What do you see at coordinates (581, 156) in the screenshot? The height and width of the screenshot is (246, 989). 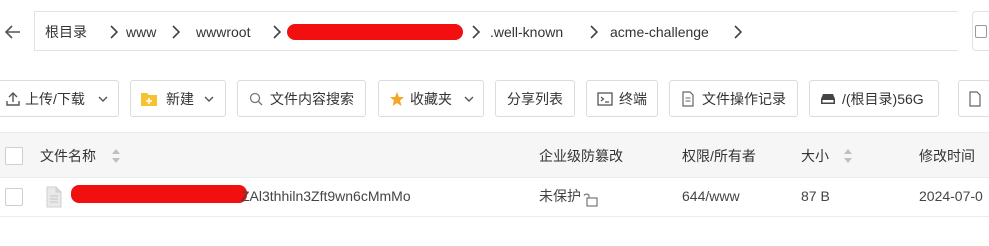 I see `column-header-tamper: 企业级防篡改` at bounding box center [581, 156].